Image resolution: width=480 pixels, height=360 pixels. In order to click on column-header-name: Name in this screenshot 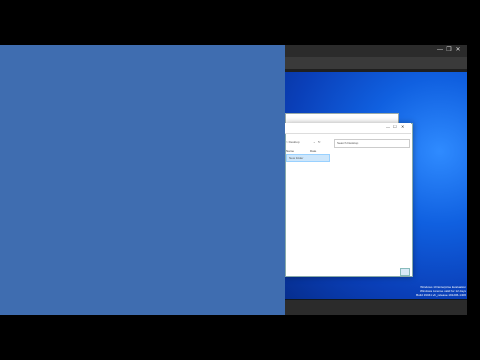, I will do `click(290, 151)`.